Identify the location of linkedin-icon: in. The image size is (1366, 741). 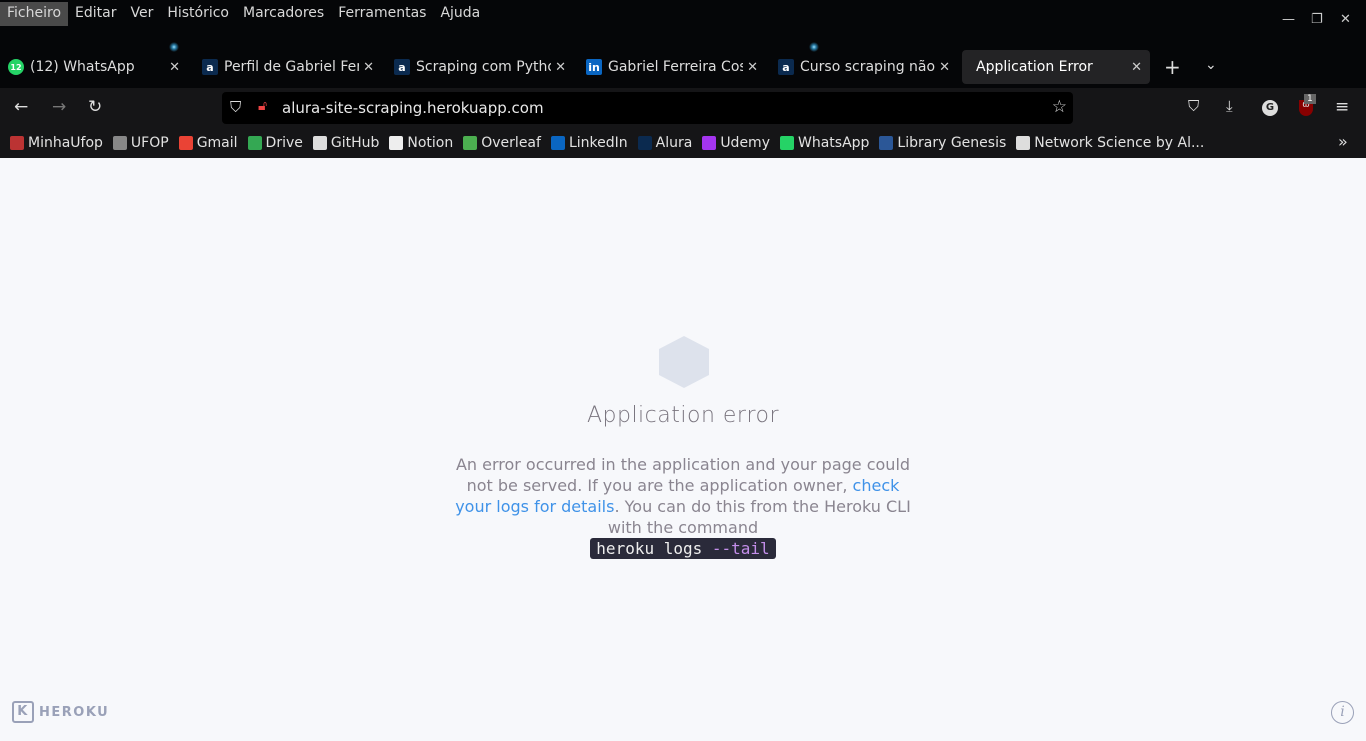
(594, 67).